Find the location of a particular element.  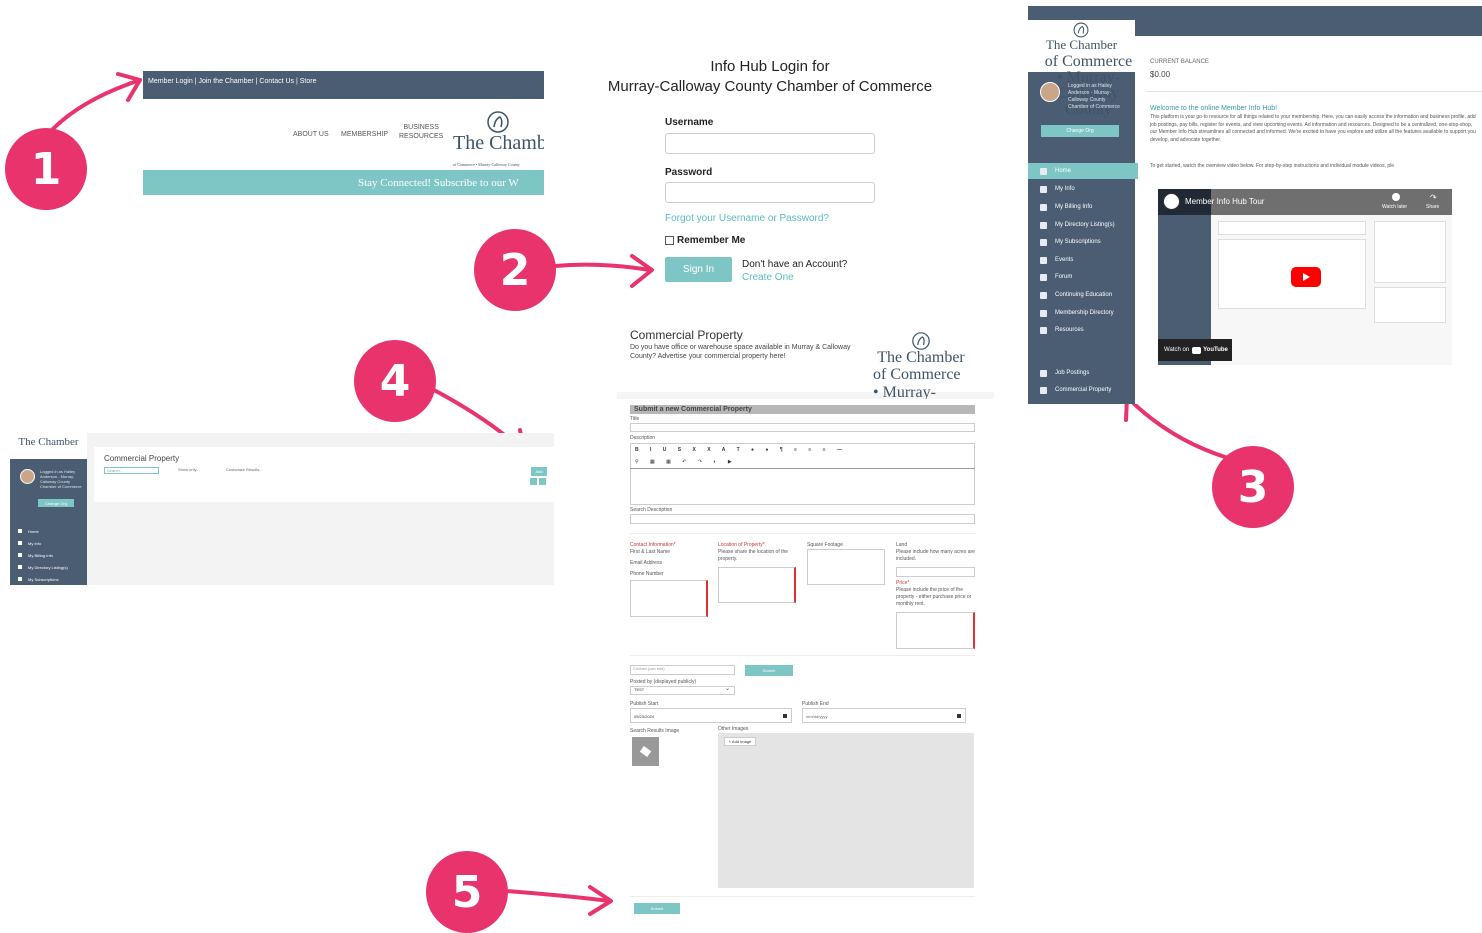

square-footage-label: Square Footage is located at coordinates (825, 545).